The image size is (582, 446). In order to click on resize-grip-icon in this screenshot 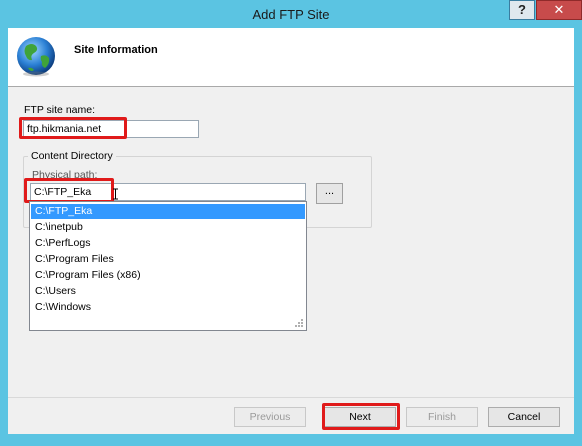, I will do `click(299, 323)`.